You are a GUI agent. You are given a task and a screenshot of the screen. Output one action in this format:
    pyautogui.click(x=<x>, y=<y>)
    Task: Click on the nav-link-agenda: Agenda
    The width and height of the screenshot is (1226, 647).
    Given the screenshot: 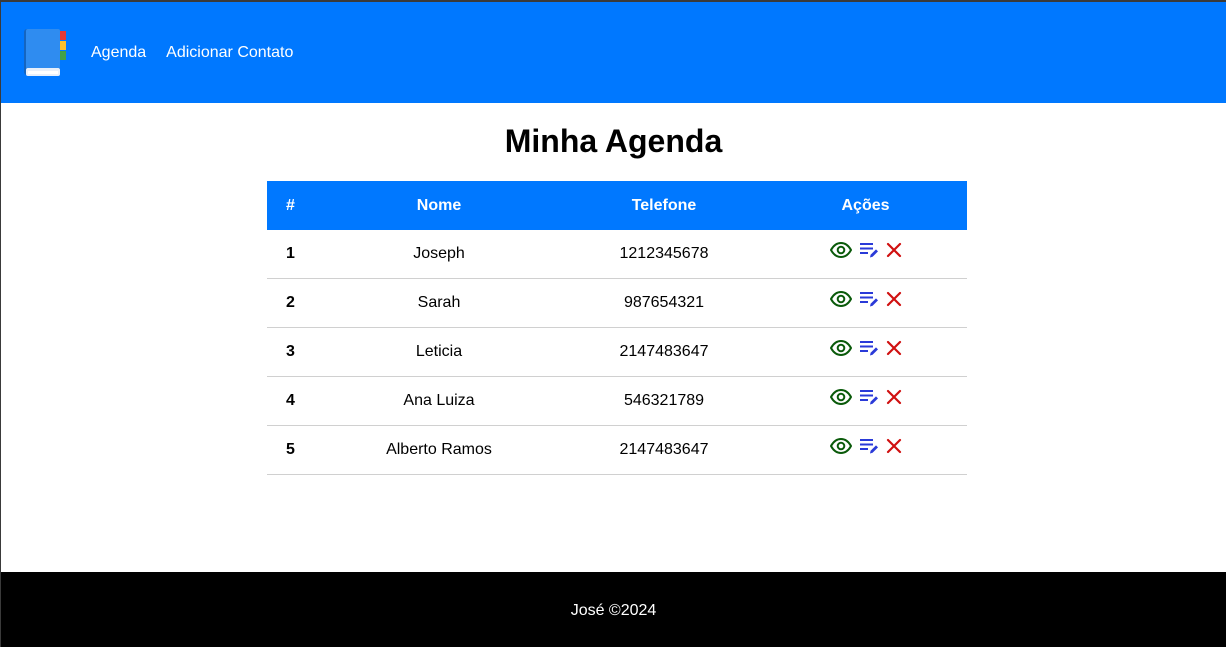 What is the action you would take?
    pyautogui.click(x=118, y=53)
    